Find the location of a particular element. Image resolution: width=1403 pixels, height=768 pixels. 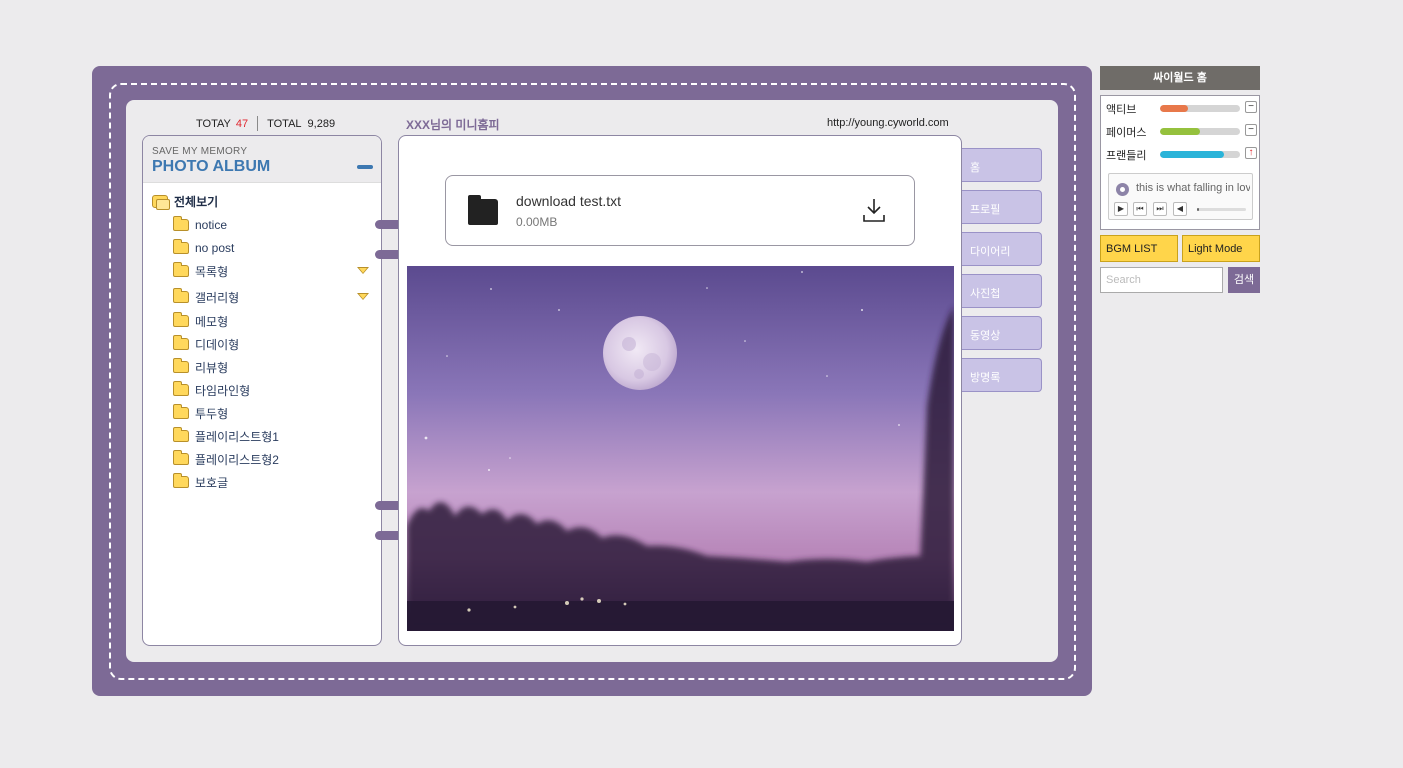

folder-label: 보호글 is located at coordinates (212, 482).